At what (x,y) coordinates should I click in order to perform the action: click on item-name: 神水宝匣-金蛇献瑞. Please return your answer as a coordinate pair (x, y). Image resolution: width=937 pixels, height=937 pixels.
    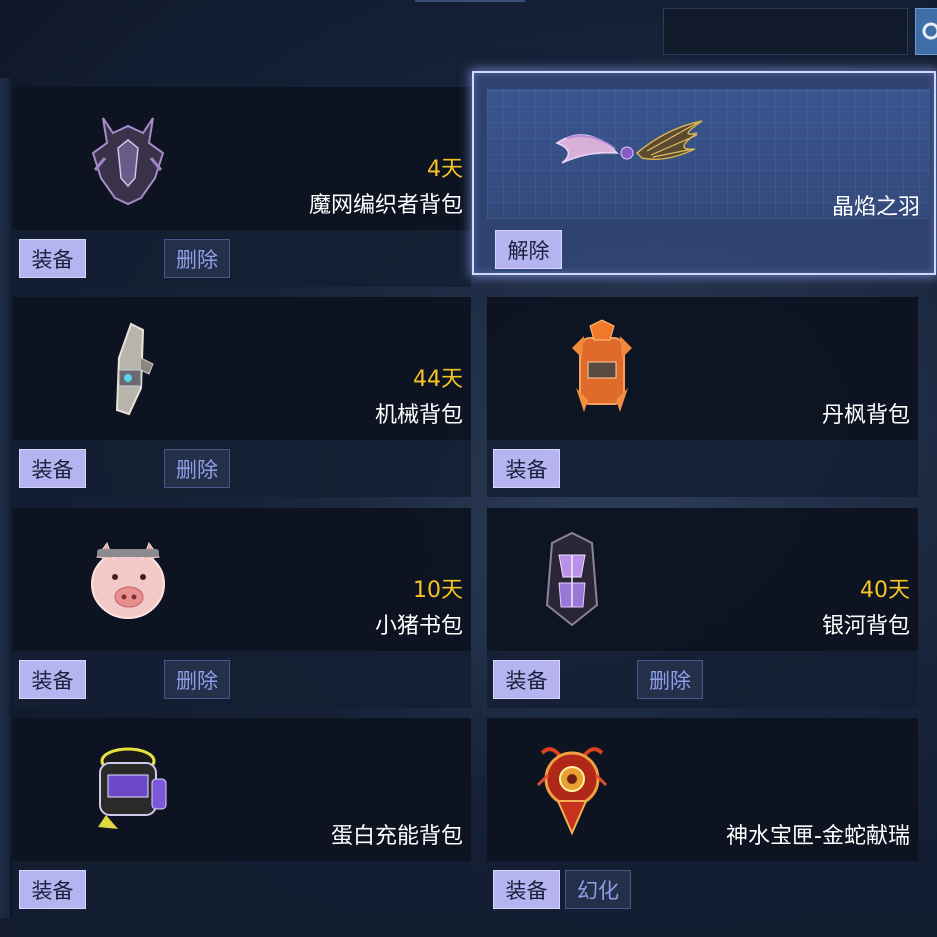
    Looking at the image, I should click on (818, 836).